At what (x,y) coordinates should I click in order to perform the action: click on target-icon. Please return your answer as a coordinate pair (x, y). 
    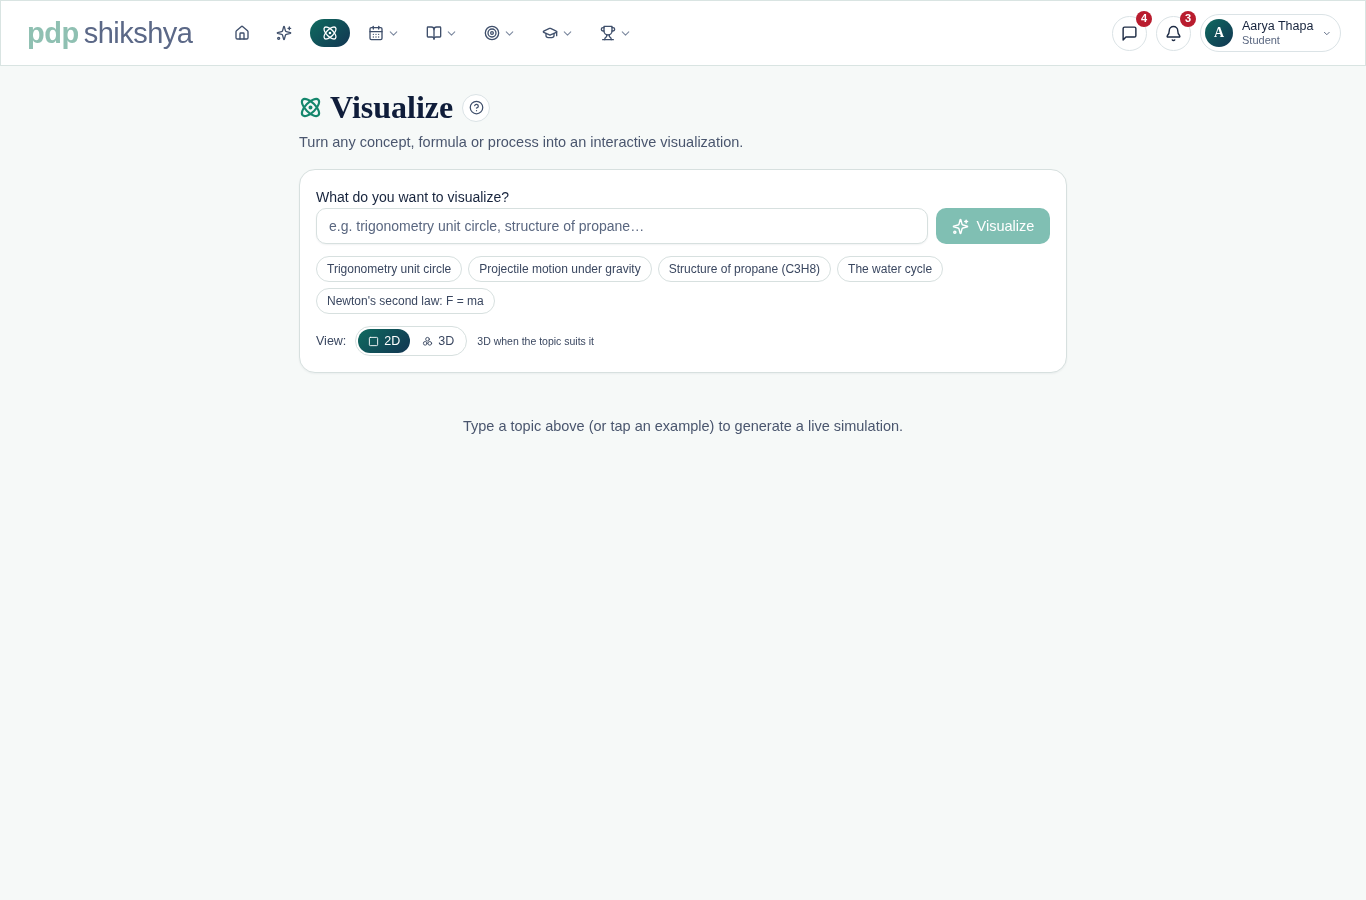
    Looking at the image, I should click on (492, 33).